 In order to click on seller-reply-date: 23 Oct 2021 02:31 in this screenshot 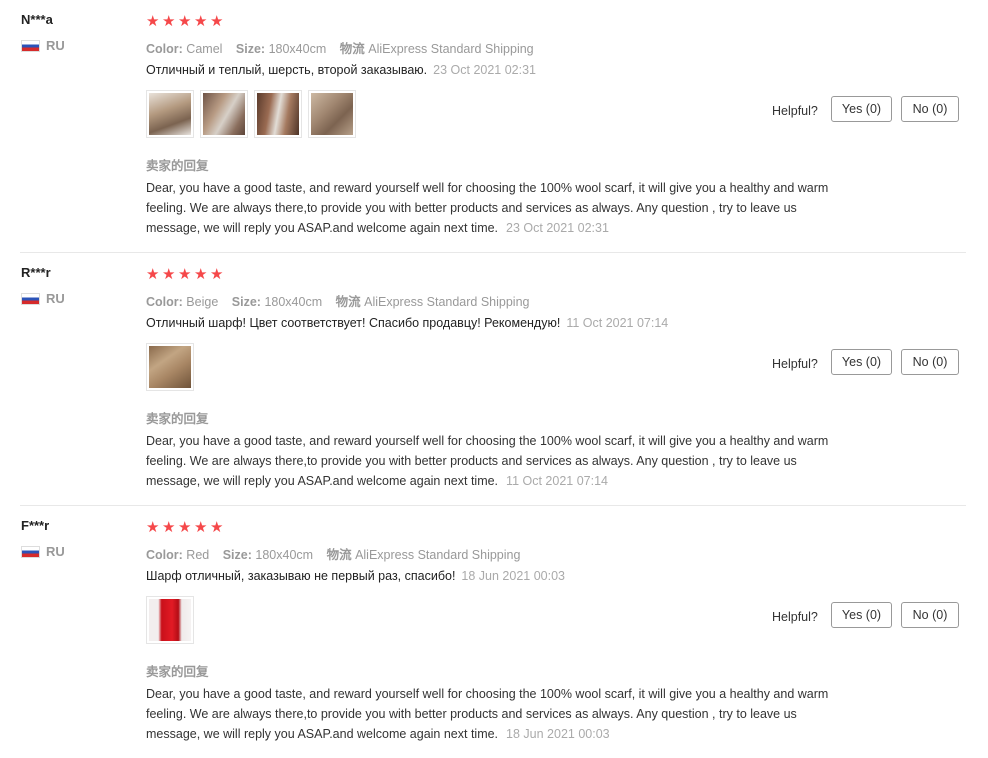, I will do `click(557, 228)`.